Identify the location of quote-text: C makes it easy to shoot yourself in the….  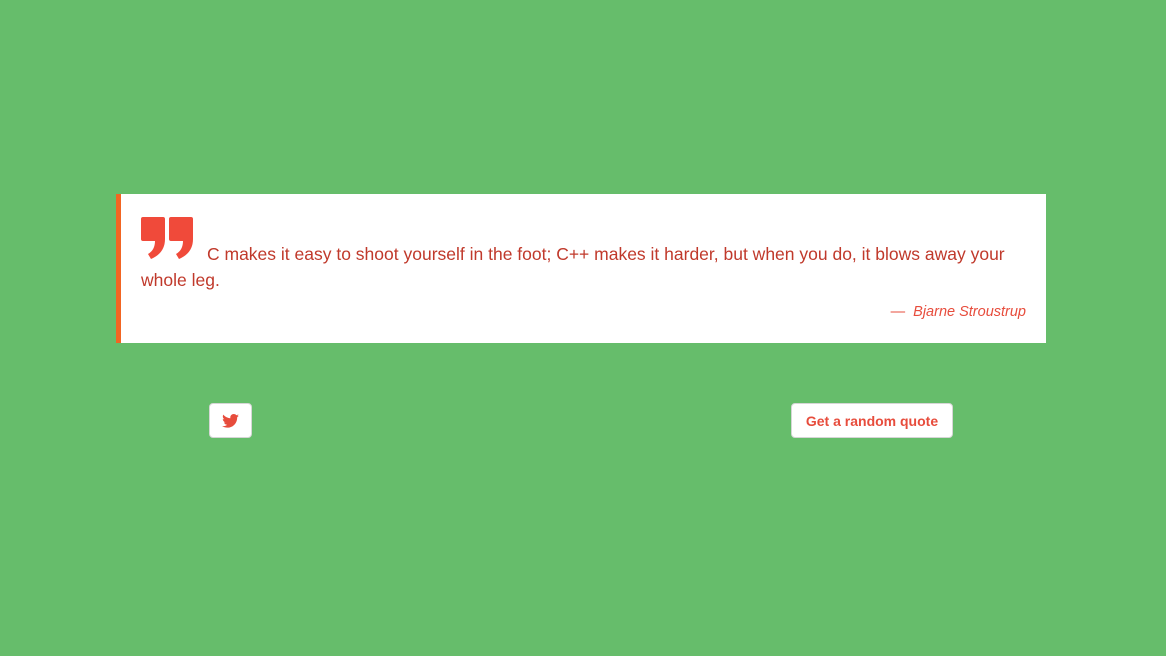
(573, 267).